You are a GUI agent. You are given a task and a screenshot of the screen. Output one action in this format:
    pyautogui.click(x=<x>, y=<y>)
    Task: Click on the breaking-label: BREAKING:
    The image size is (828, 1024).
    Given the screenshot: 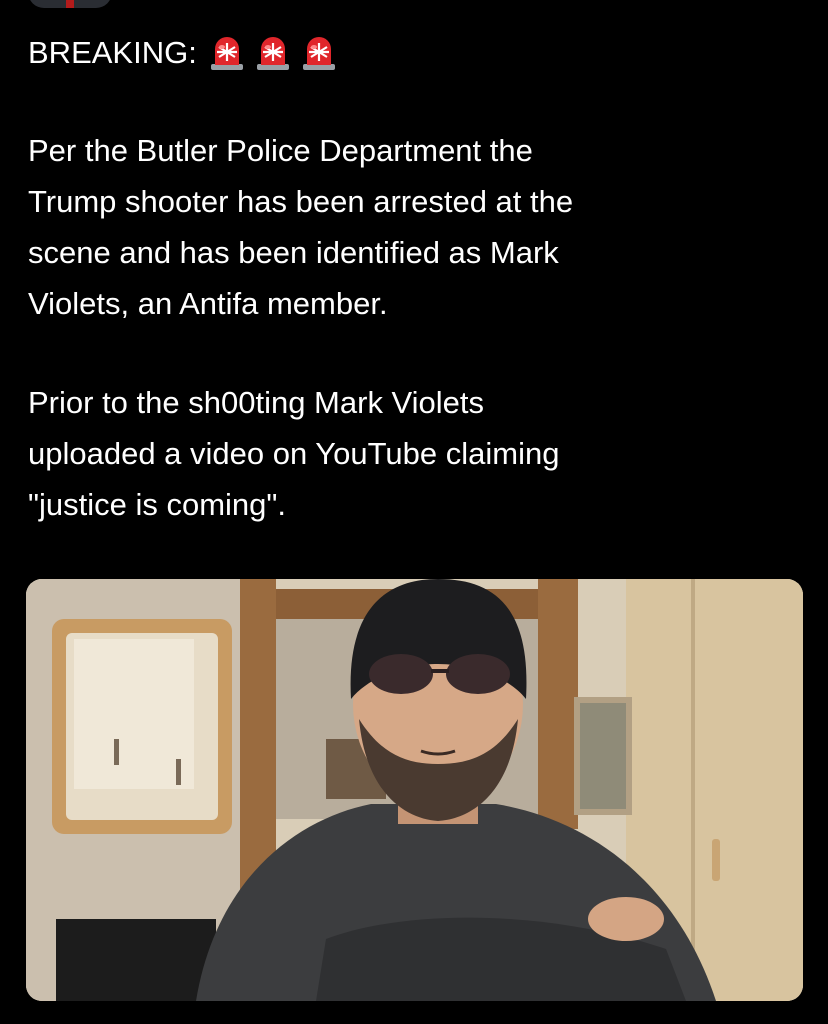 What is the action you would take?
    pyautogui.click(x=112, y=52)
    